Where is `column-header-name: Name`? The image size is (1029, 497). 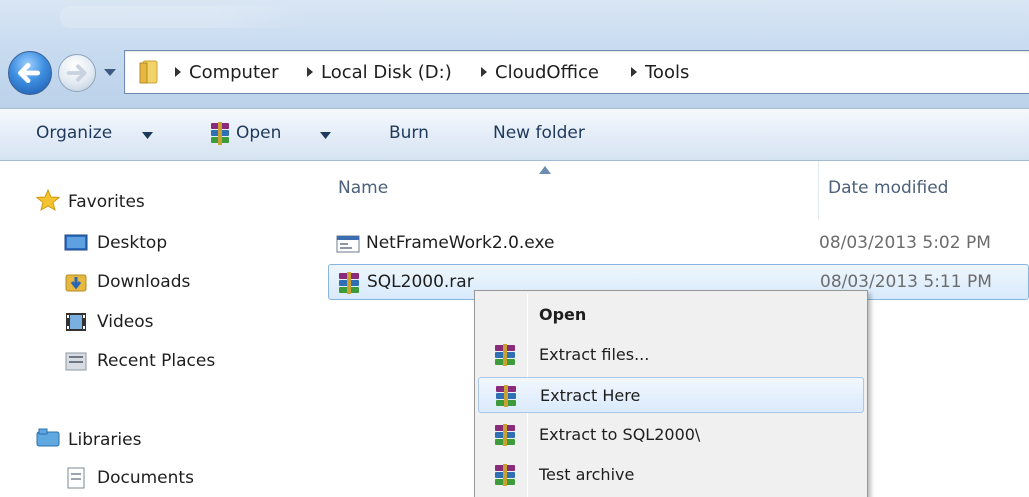
column-header-name: Name is located at coordinates (363, 188).